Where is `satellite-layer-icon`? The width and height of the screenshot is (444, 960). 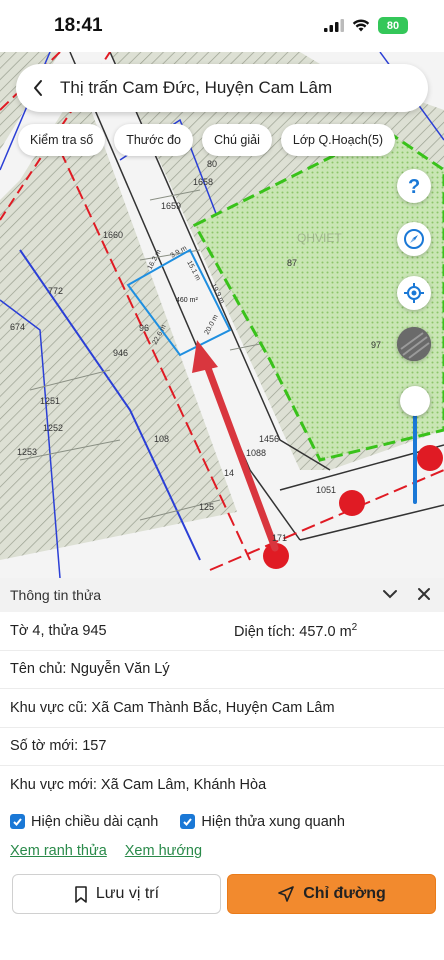 satellite-layer-icon is located at coordinates (414, 344).